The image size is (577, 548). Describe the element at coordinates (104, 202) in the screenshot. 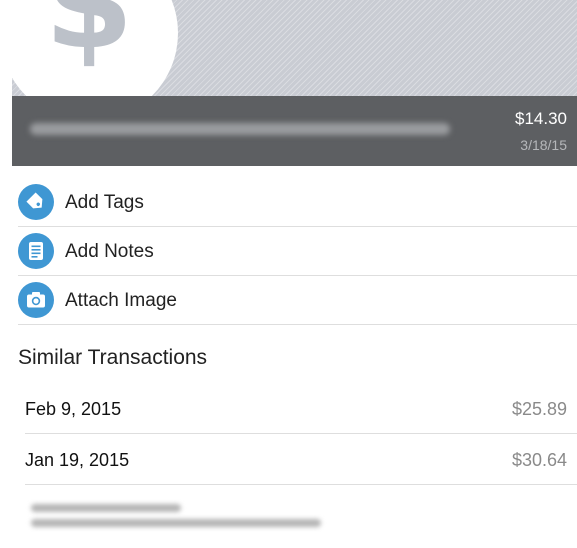

I see `add-tags-label: Add Tags` at that location.